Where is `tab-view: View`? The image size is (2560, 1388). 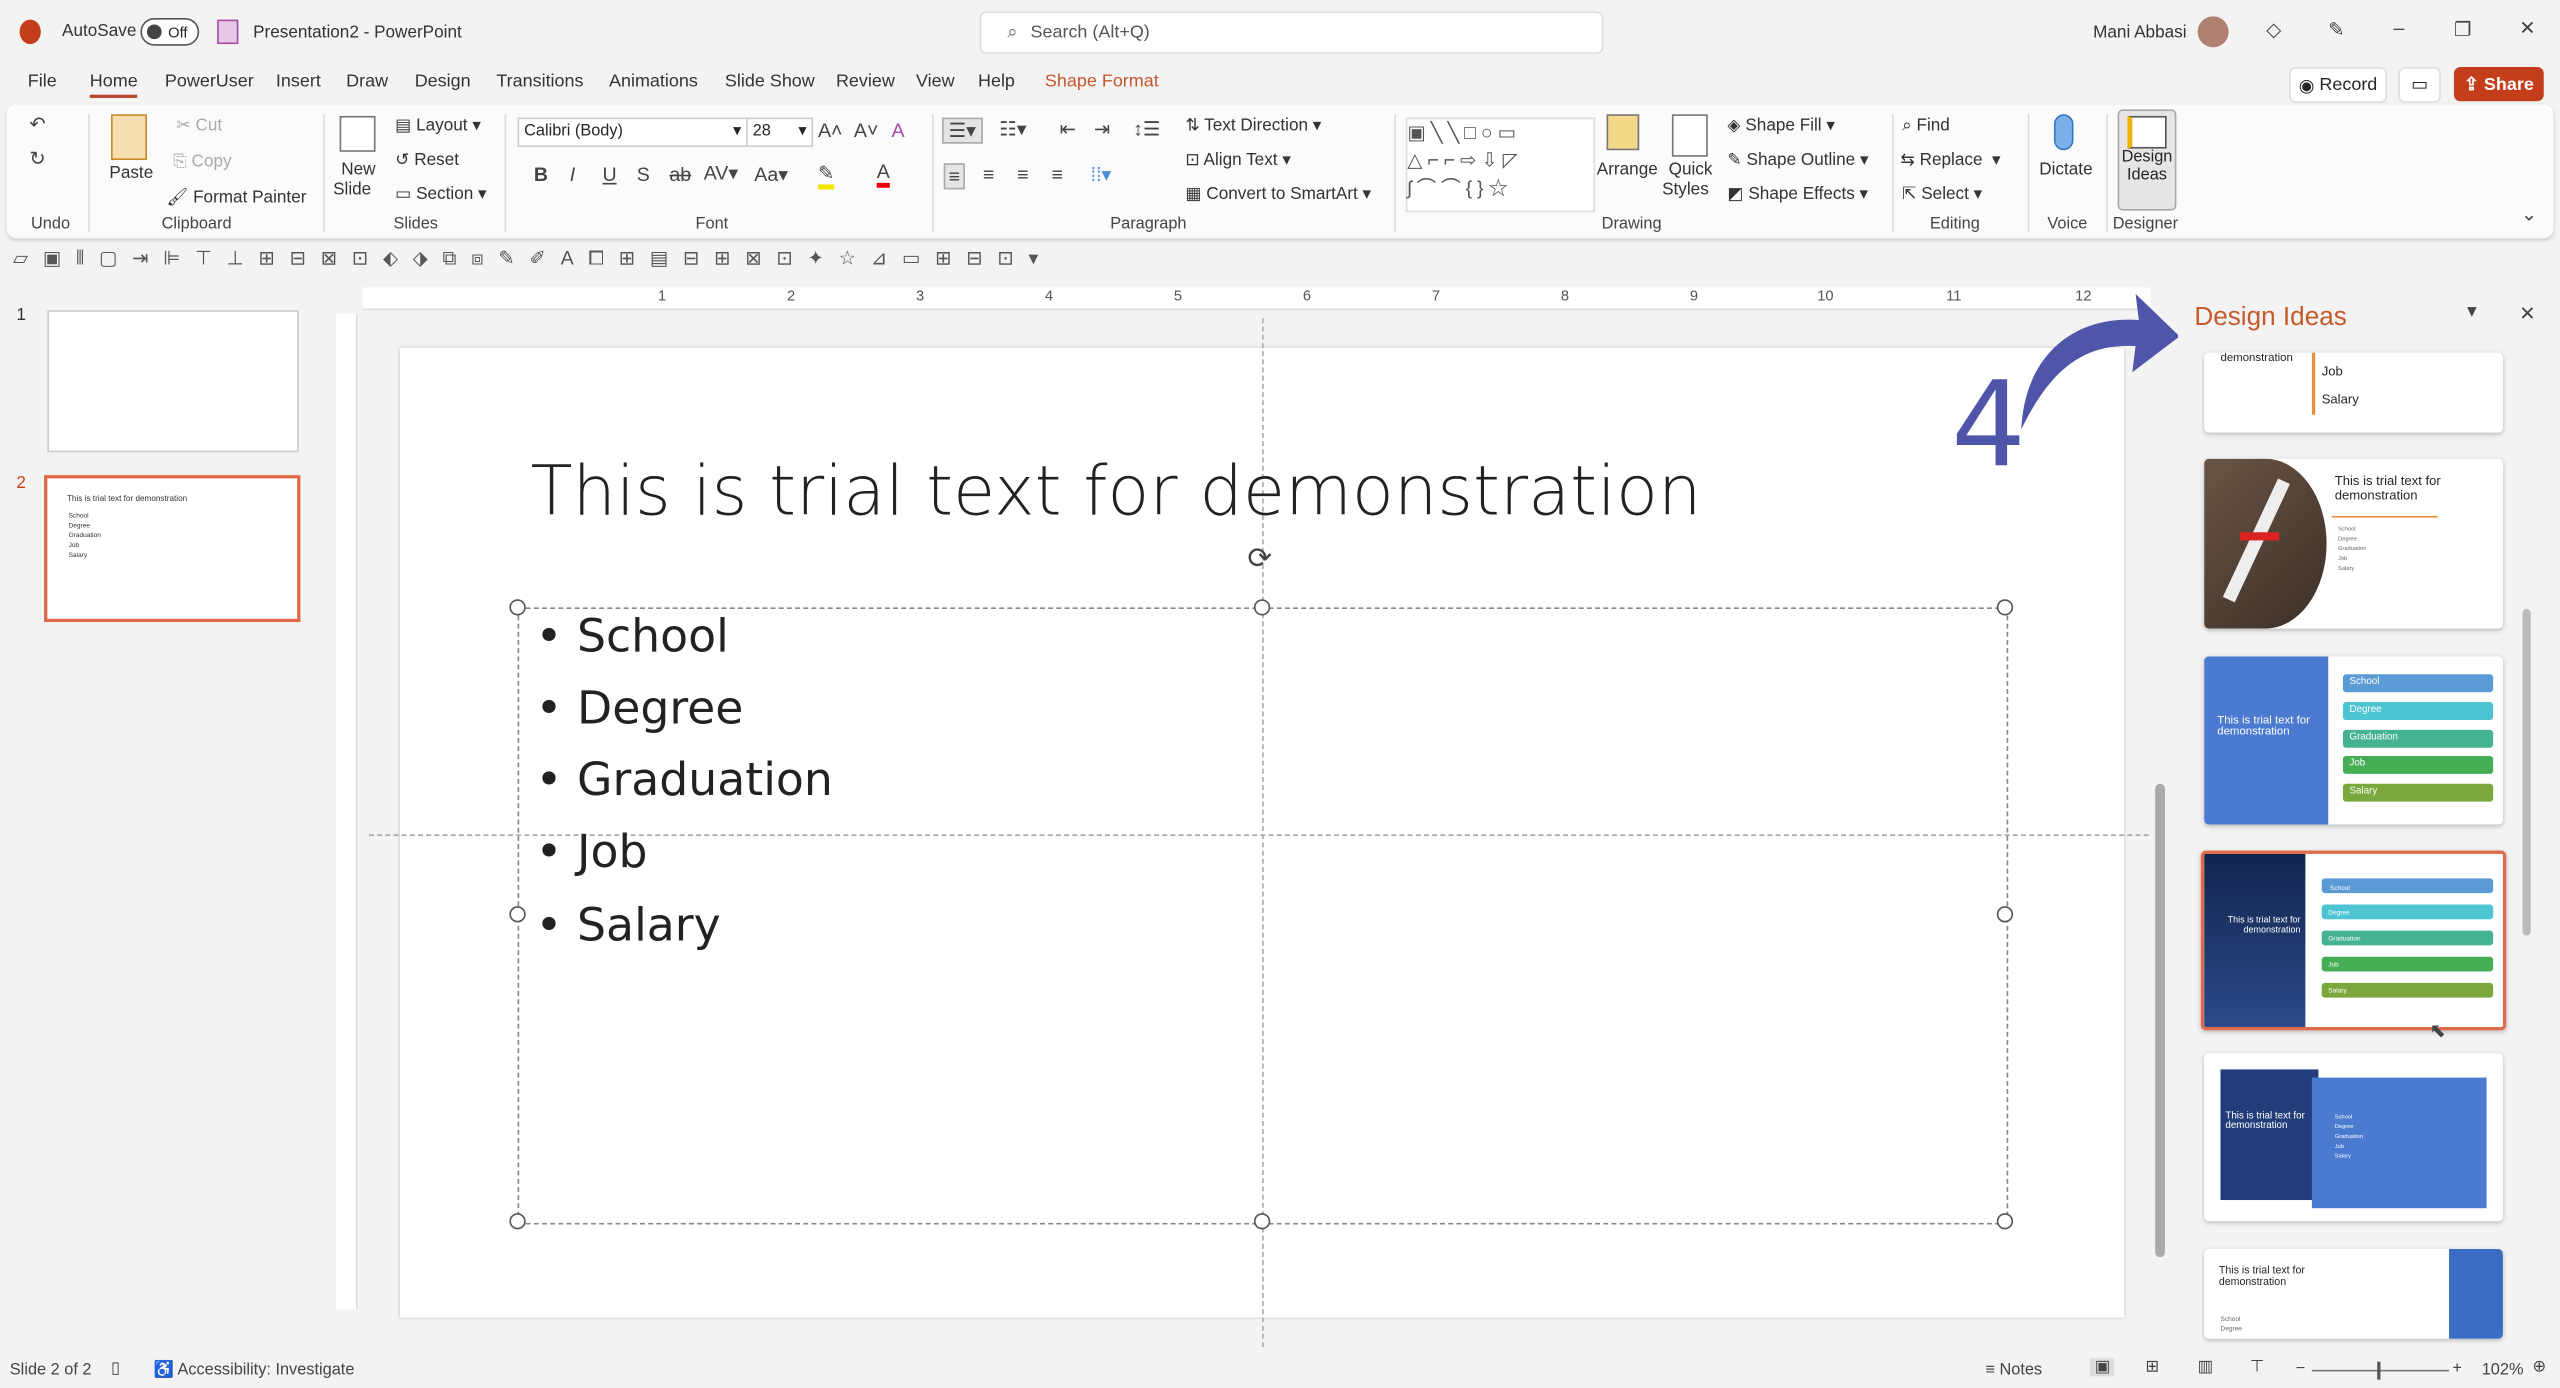
tab-view: View is located at coordinates (935, 82).